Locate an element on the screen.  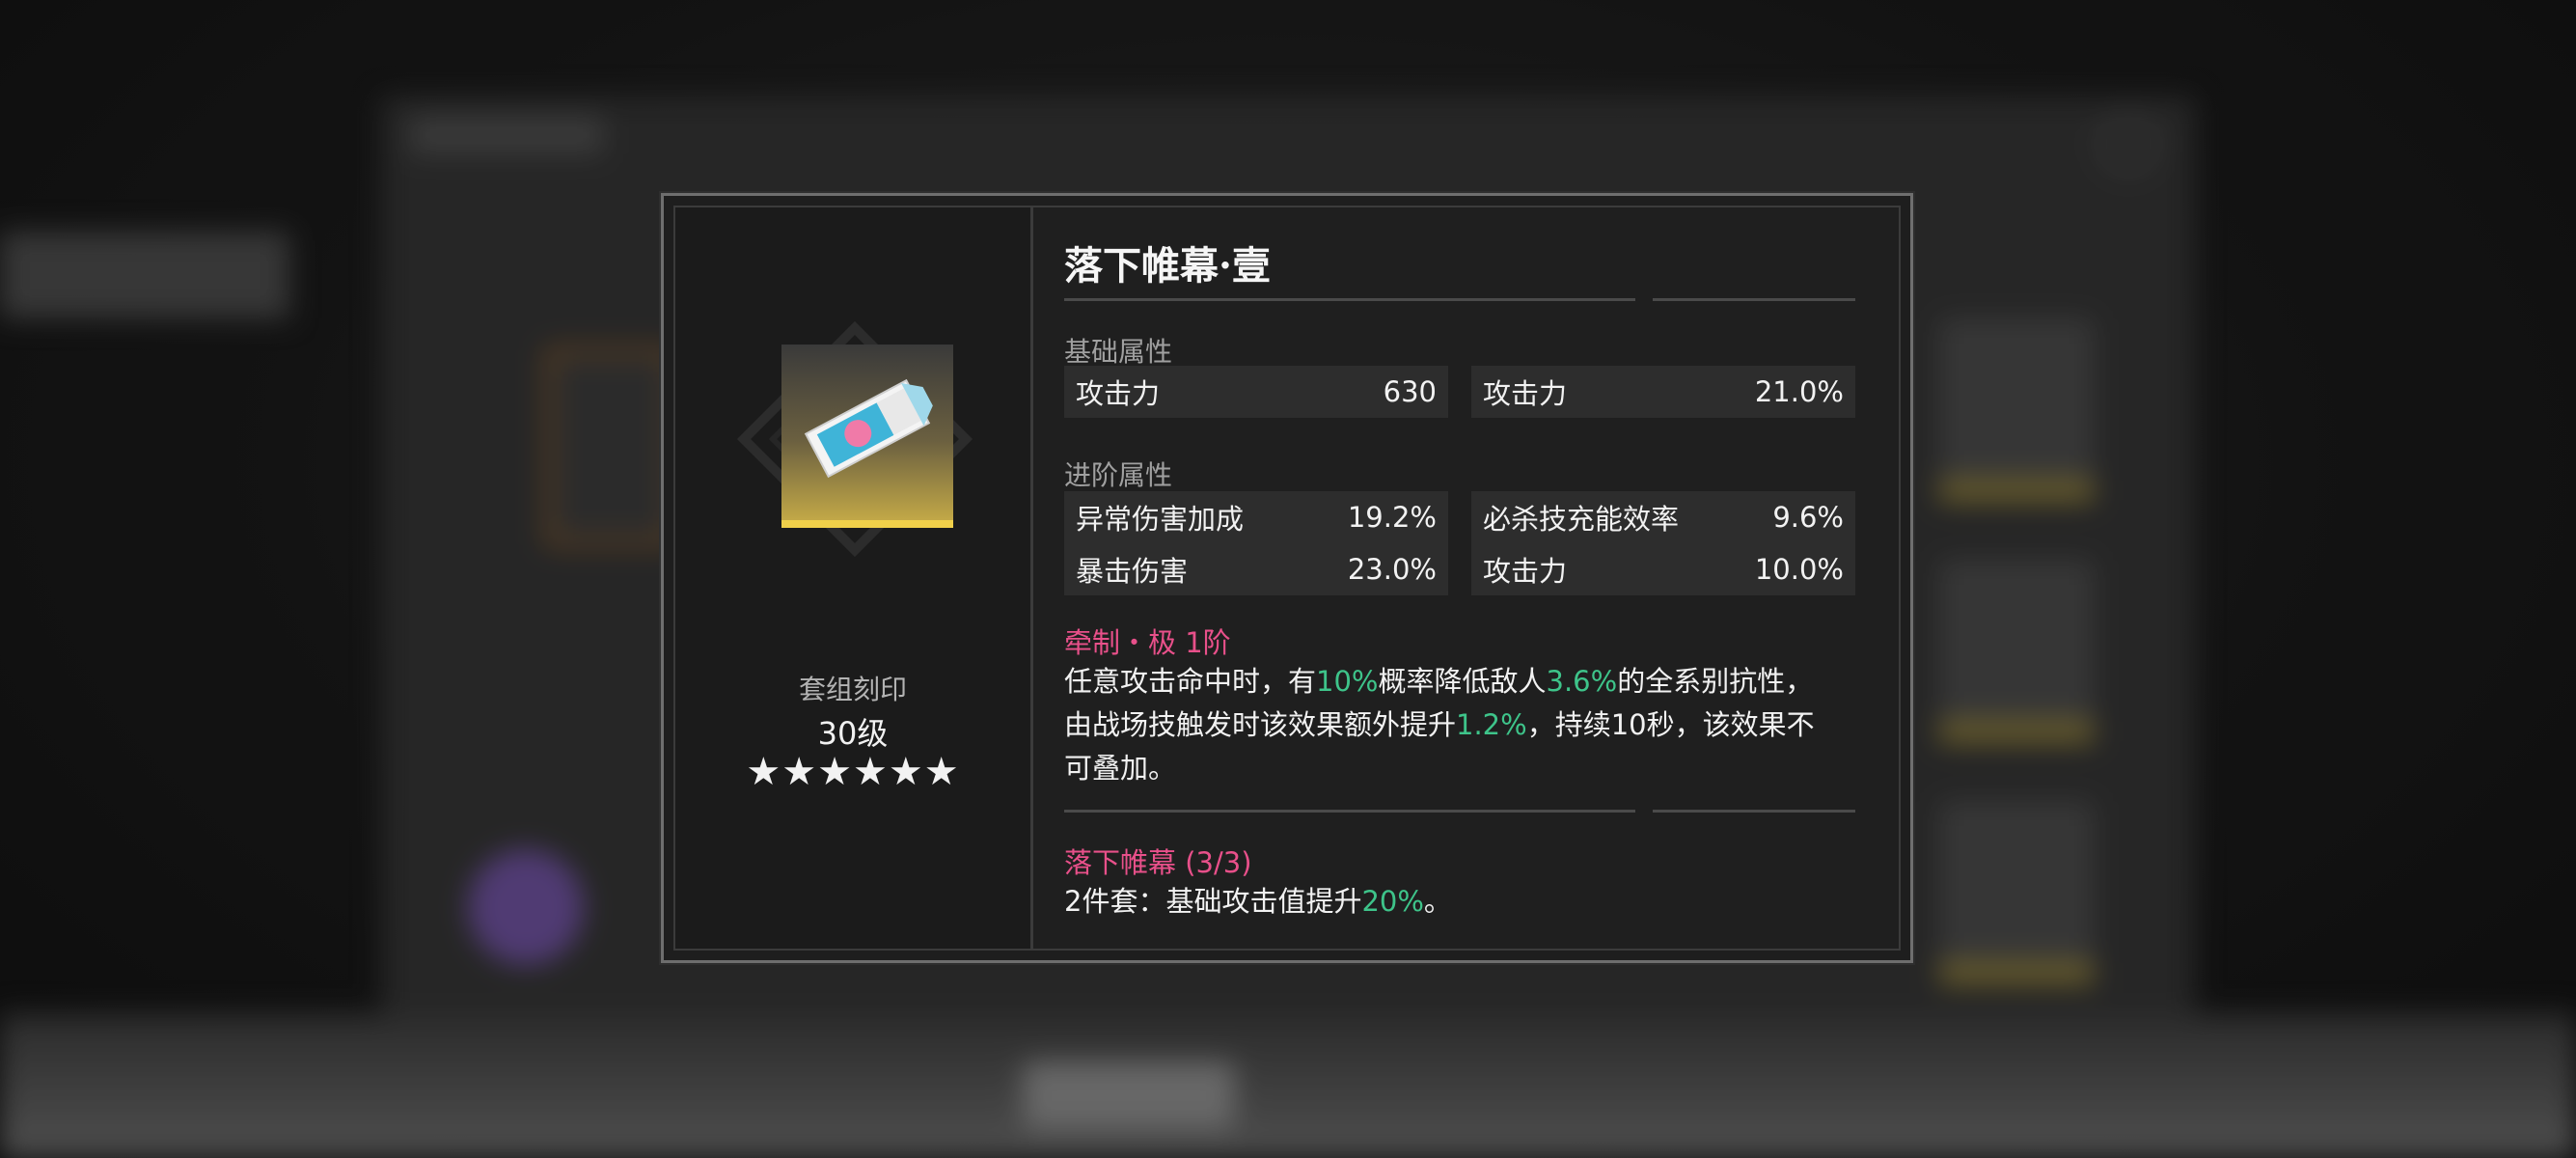
set-type-label: 套组刻印 is located at coordinates (853, 689).